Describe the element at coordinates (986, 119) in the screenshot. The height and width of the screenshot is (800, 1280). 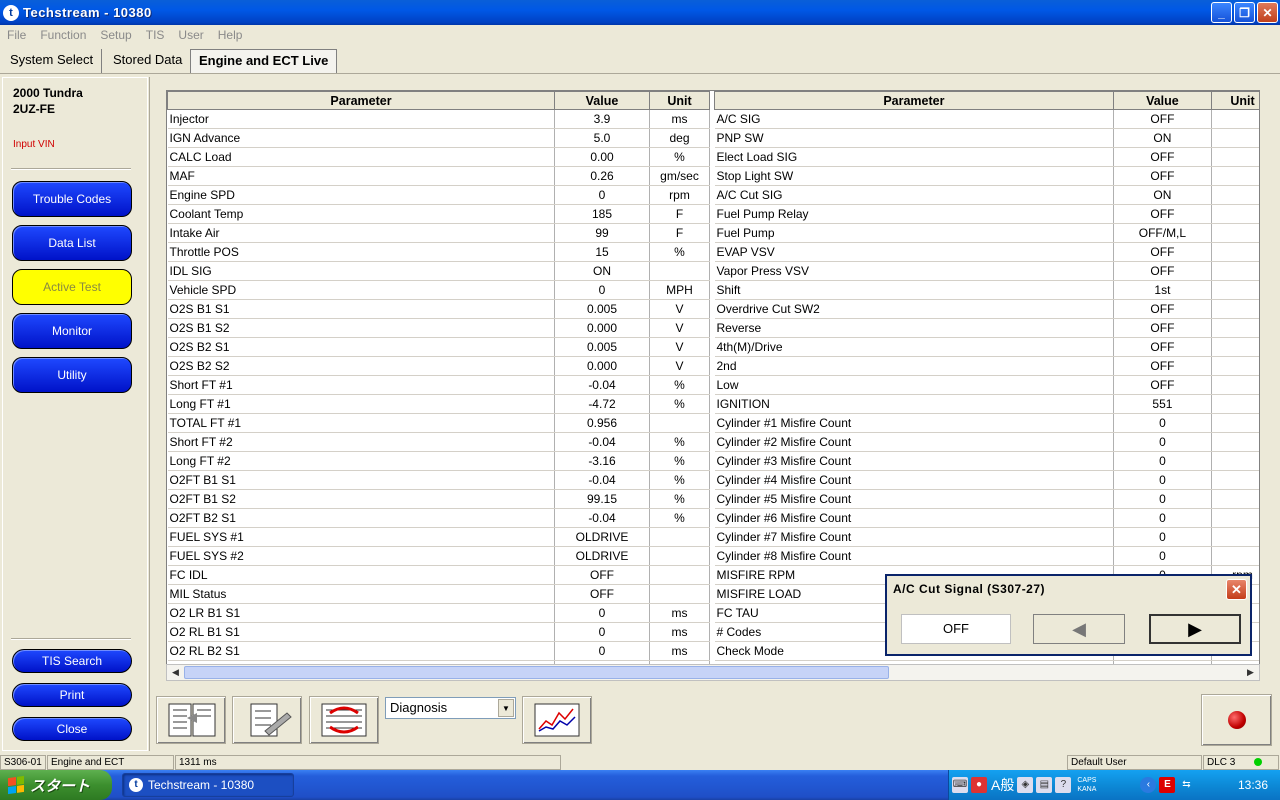
I see `table-row: A/C SIG OFF` at that location.